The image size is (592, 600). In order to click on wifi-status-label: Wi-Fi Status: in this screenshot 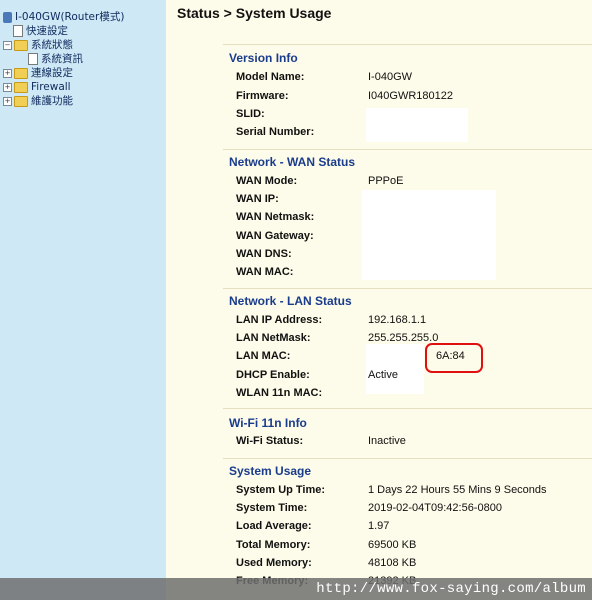, I will do `click(270, 441)`.